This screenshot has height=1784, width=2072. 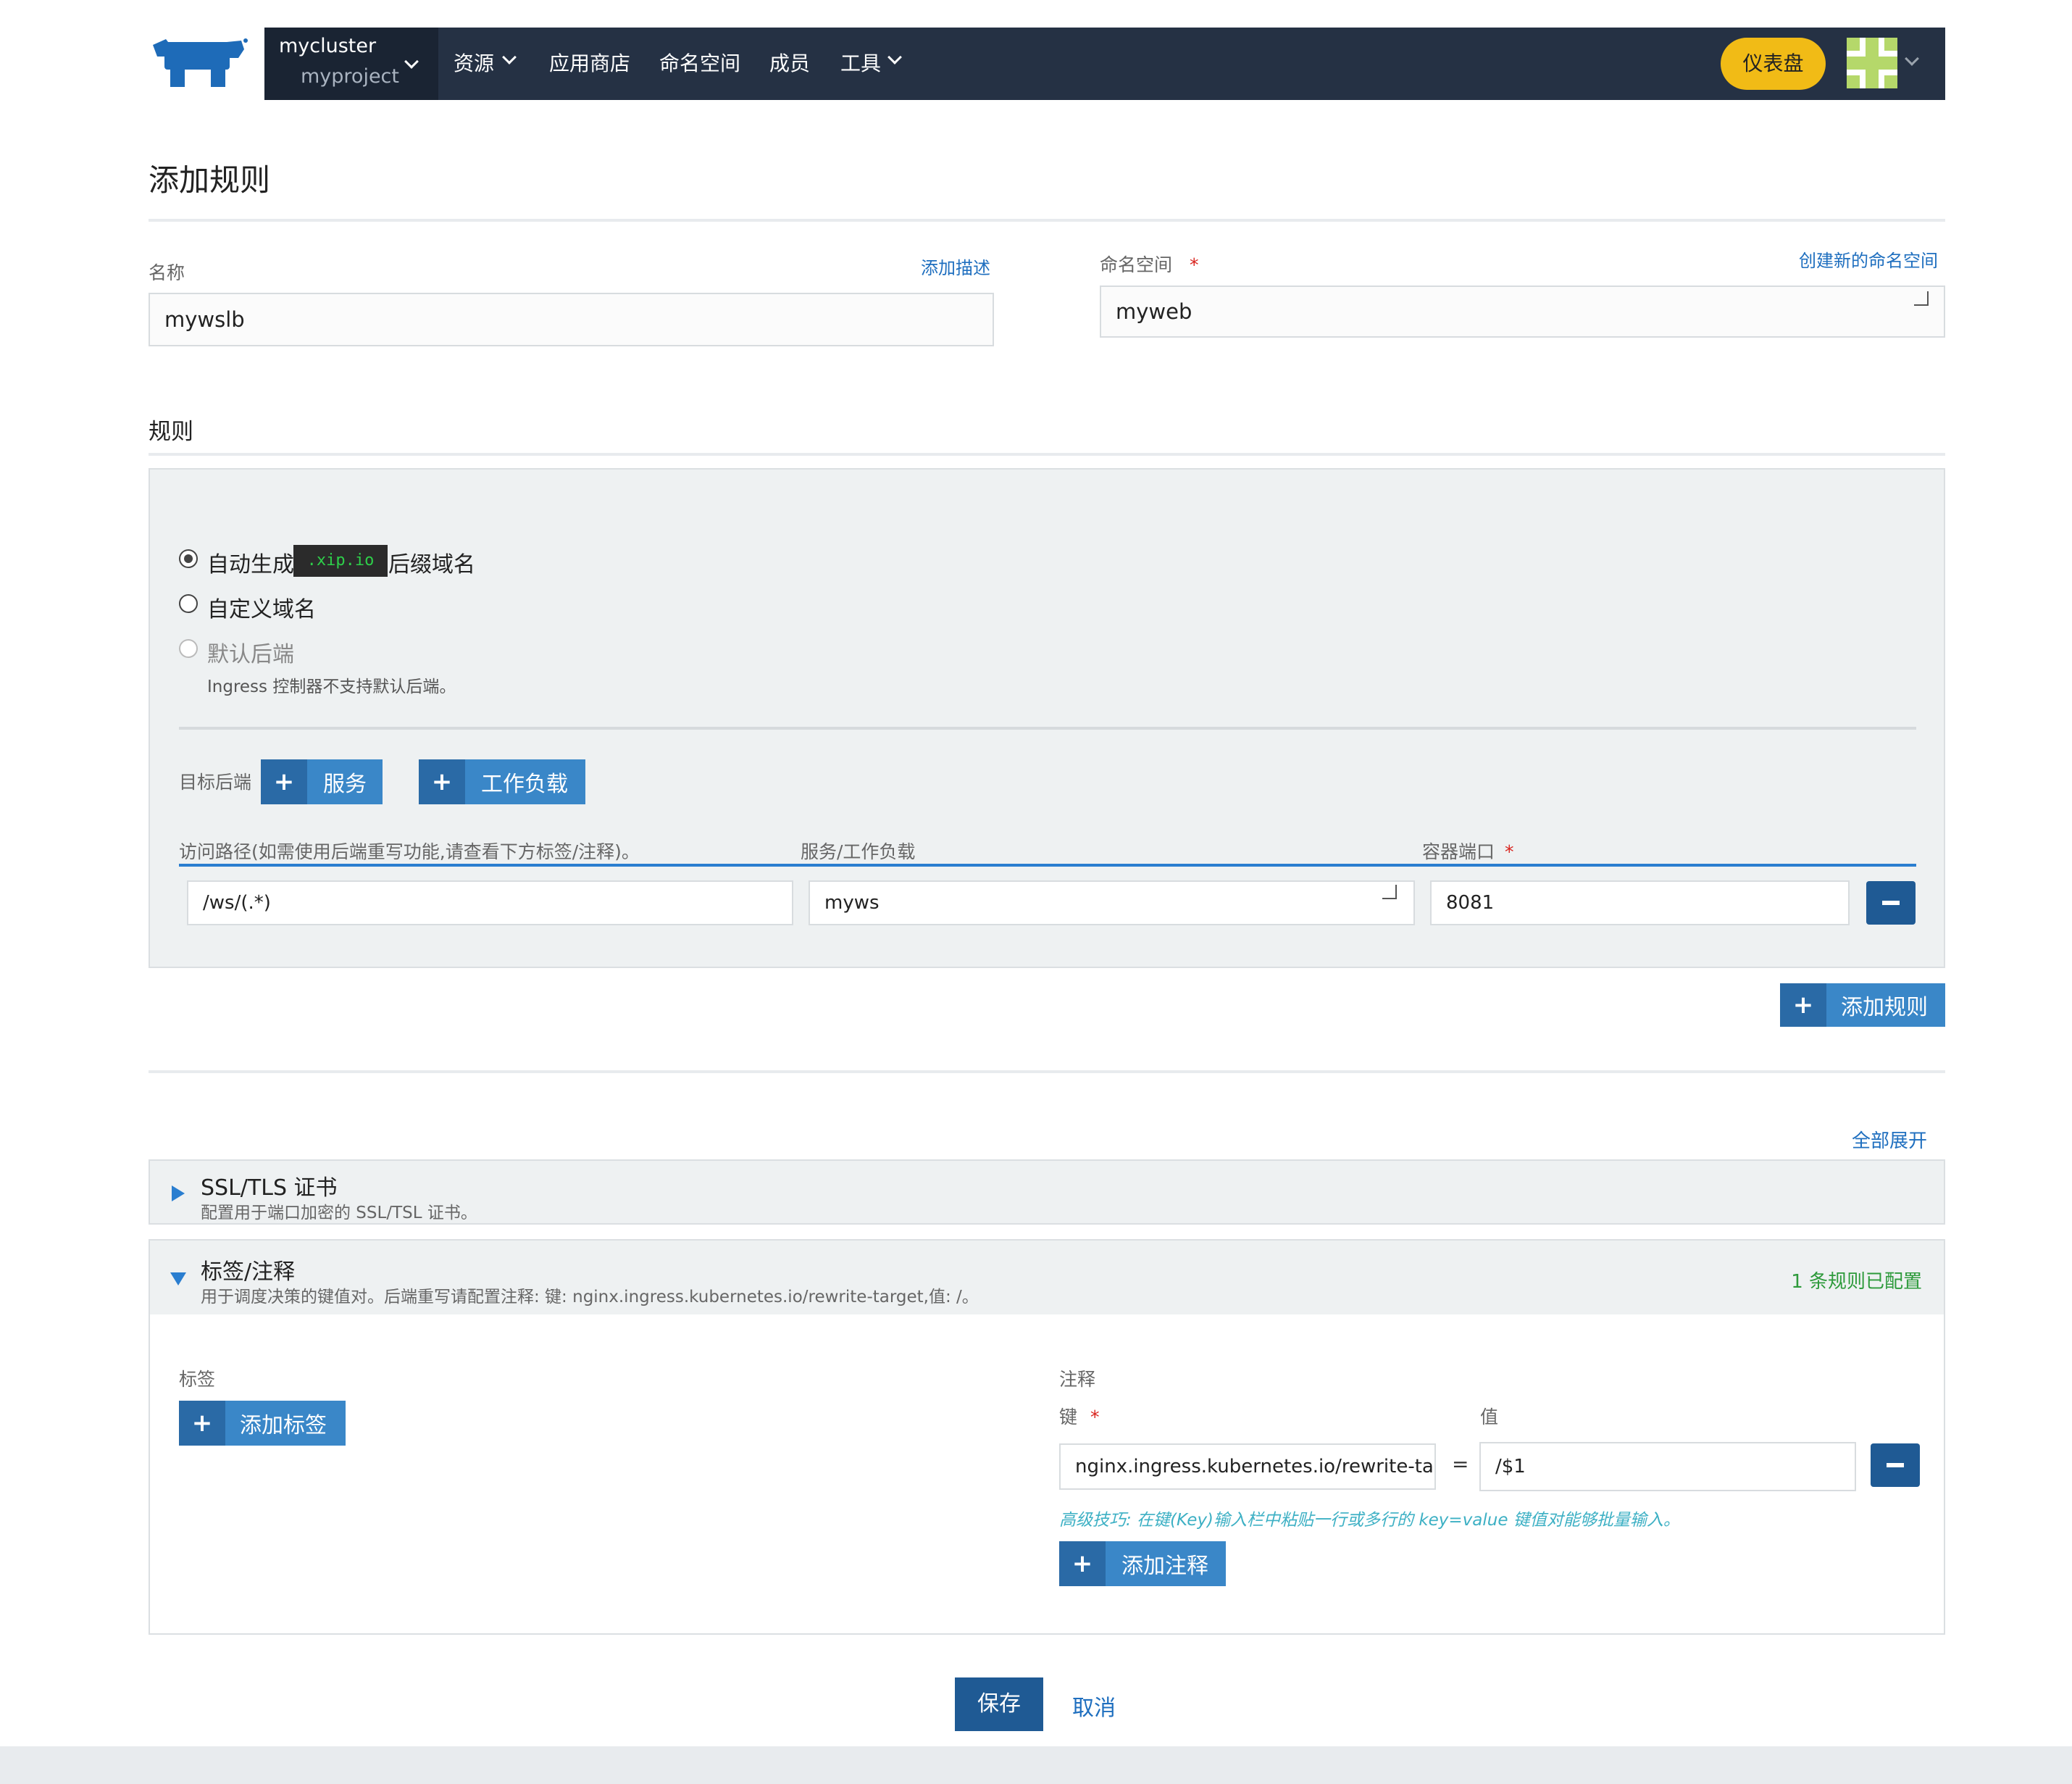 What do you see at coordinates (1136, 264) in the screenshot?
I see `namespace-label-text: 命名空间` at bounding box center [1136, 264].